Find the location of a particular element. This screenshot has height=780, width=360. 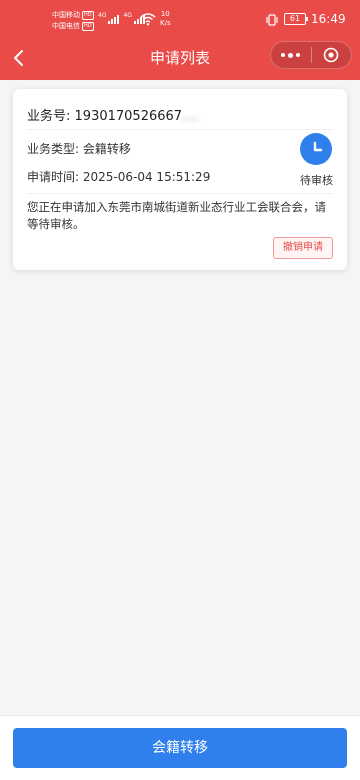

carrier-2: 中国电信 is located at coordinates (66, 26).